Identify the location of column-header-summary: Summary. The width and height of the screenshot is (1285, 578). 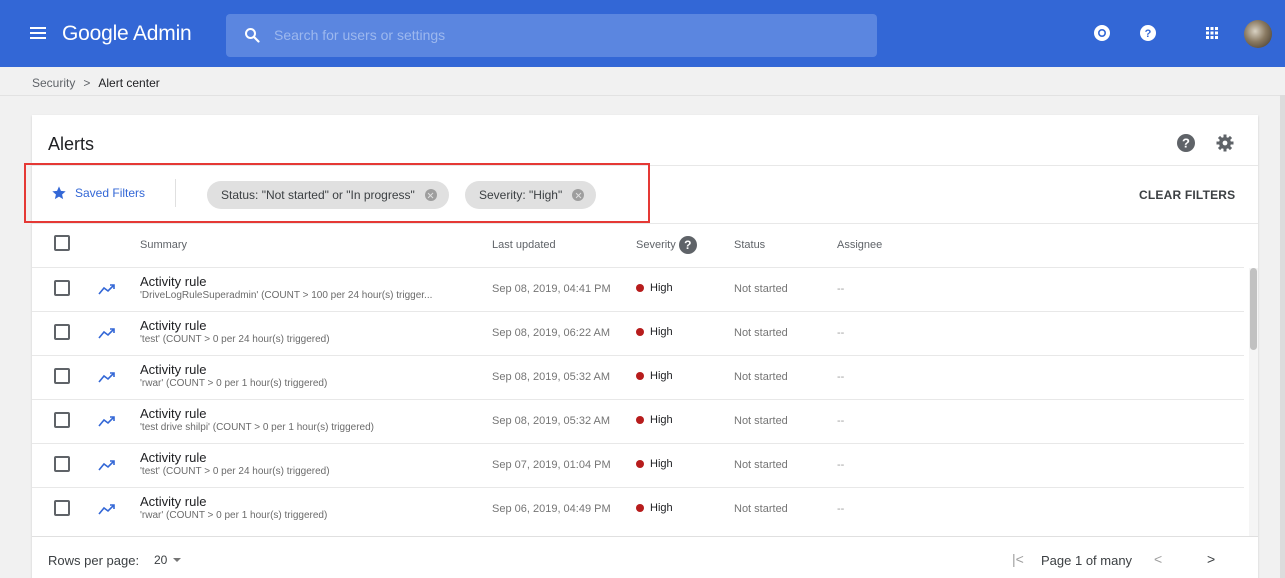
(163, 245).